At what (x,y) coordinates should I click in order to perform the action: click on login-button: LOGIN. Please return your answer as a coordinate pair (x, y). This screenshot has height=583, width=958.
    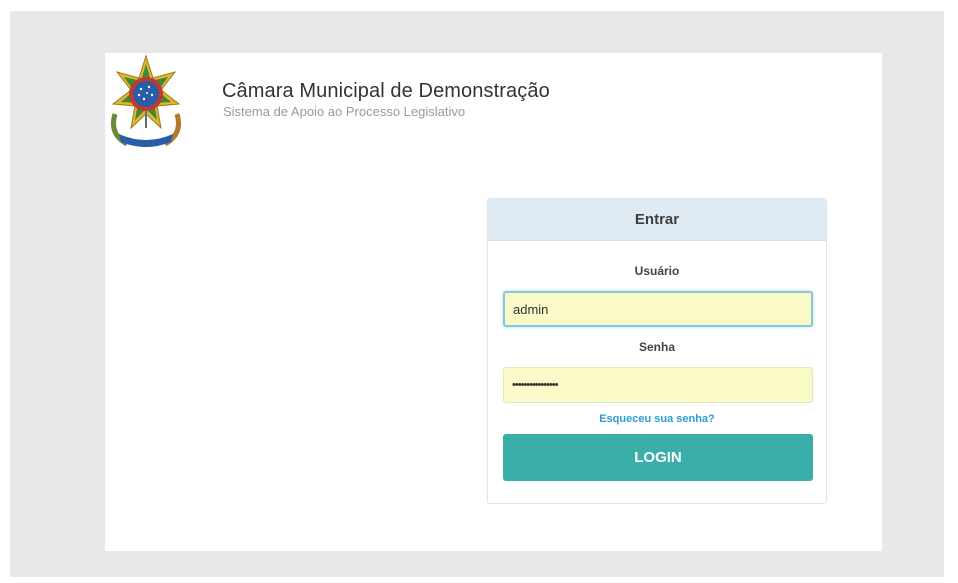
    Looking at the image, I should click on (658, 457).